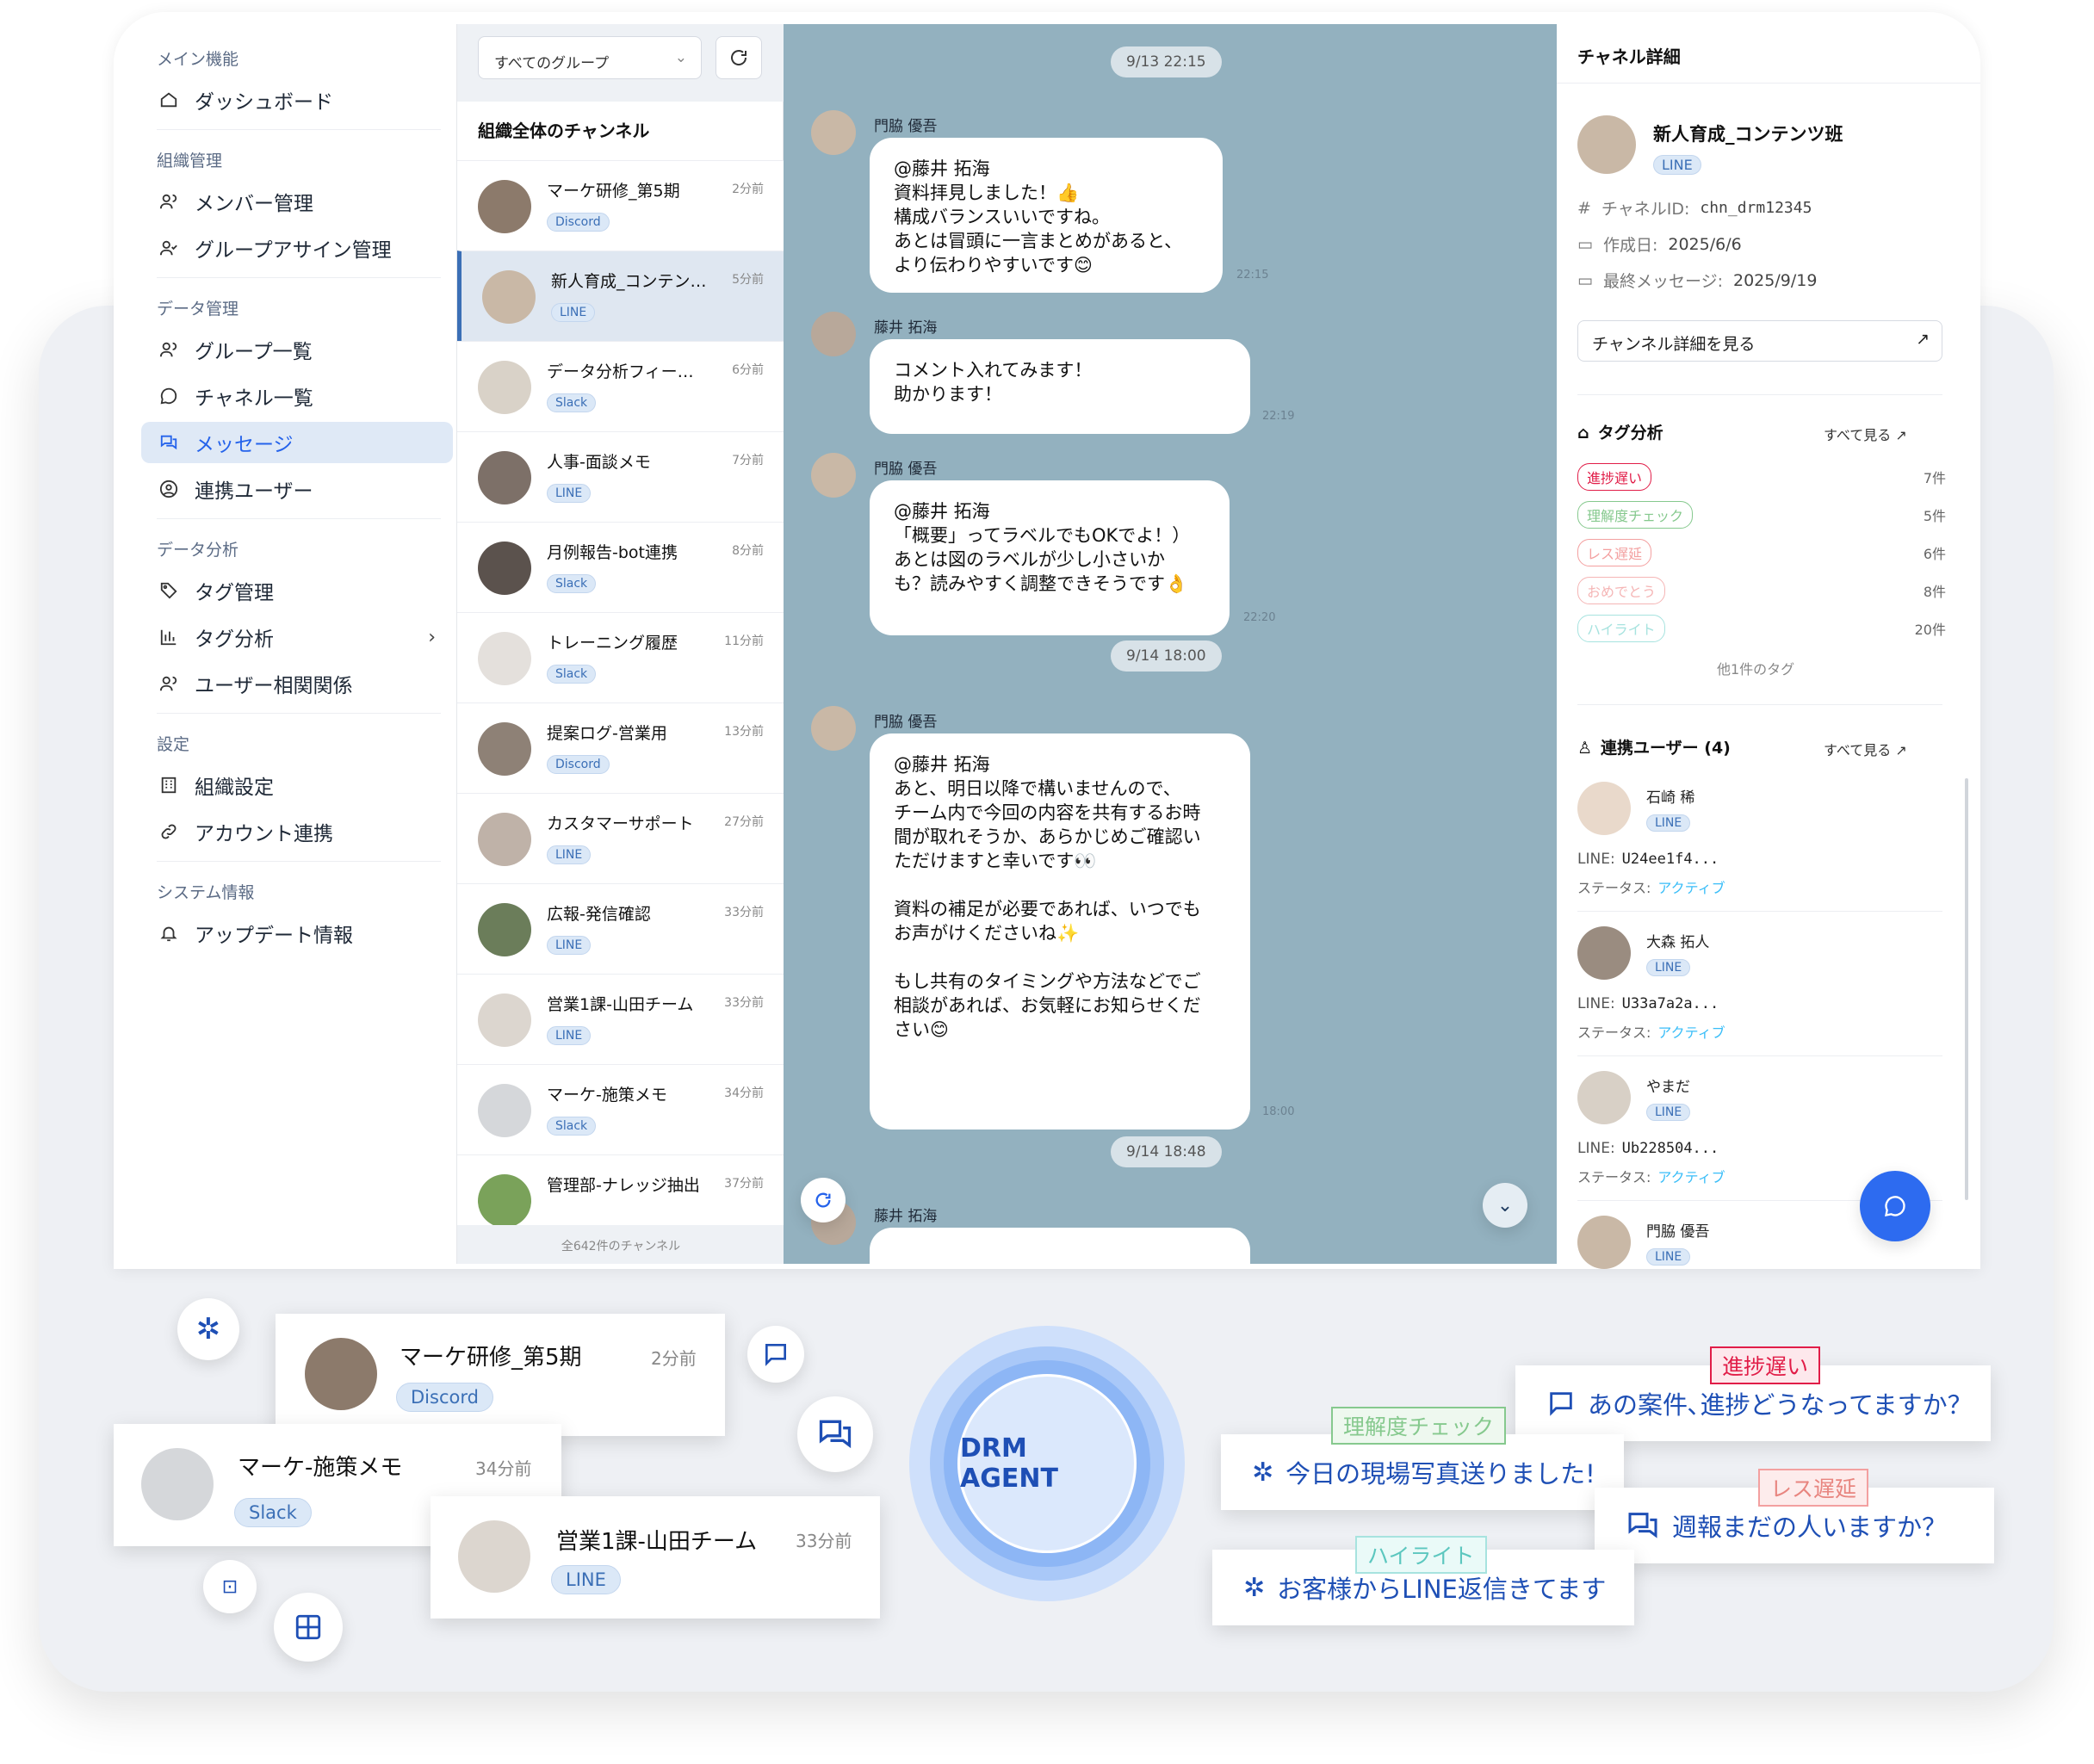 Image resolution: width=2094 pixels, height=1764 pixels. What do you see at coordinates (620, 657) in the screenshot?
I see `channel-list-item: トレーニング履歴 11分前 Slack` at bounding box center [620, 657].